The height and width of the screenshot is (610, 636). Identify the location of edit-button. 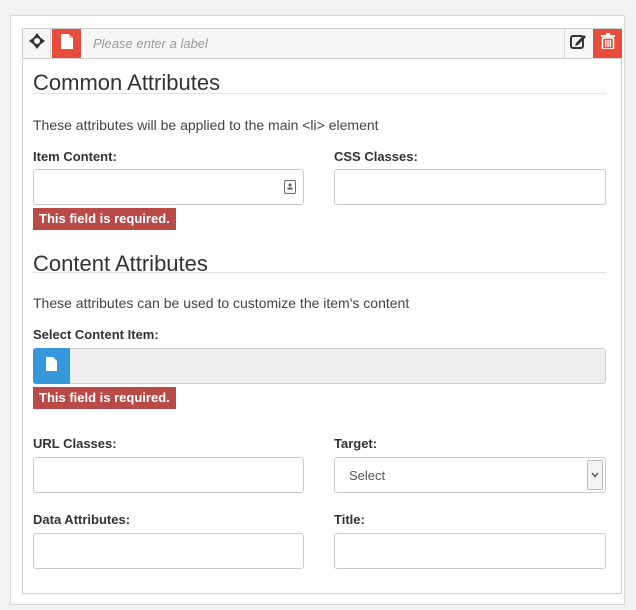
(578, 43).